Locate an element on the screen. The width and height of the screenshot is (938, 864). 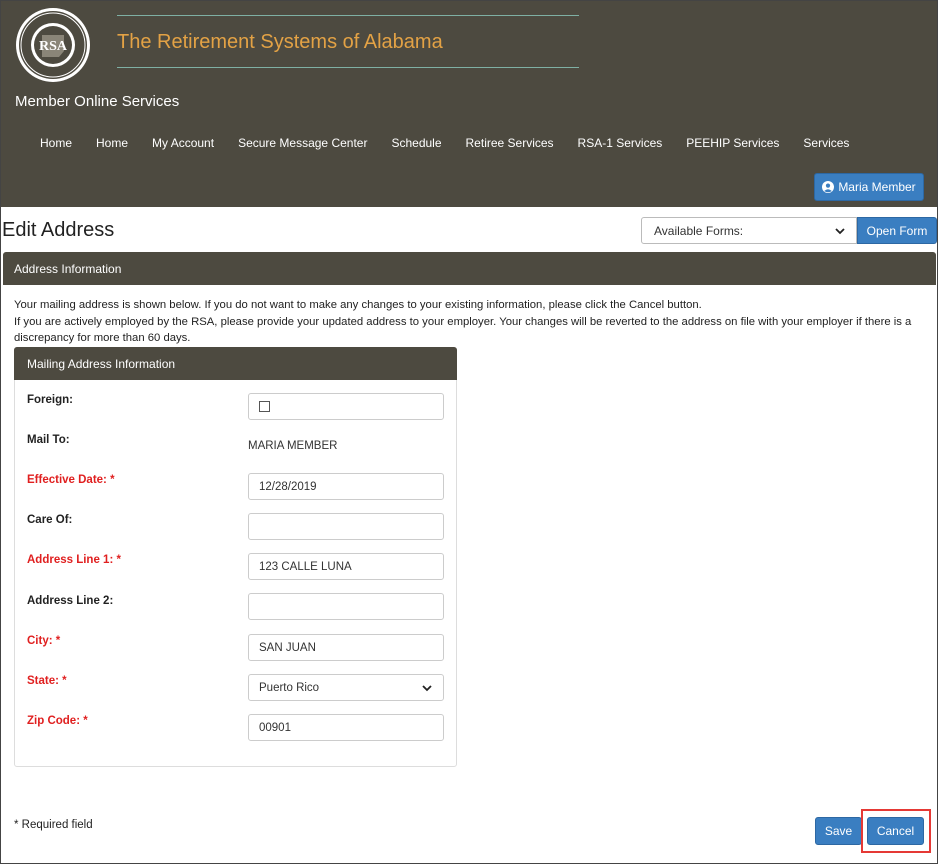
user-circle-icon is located at coordinates (828, 187).